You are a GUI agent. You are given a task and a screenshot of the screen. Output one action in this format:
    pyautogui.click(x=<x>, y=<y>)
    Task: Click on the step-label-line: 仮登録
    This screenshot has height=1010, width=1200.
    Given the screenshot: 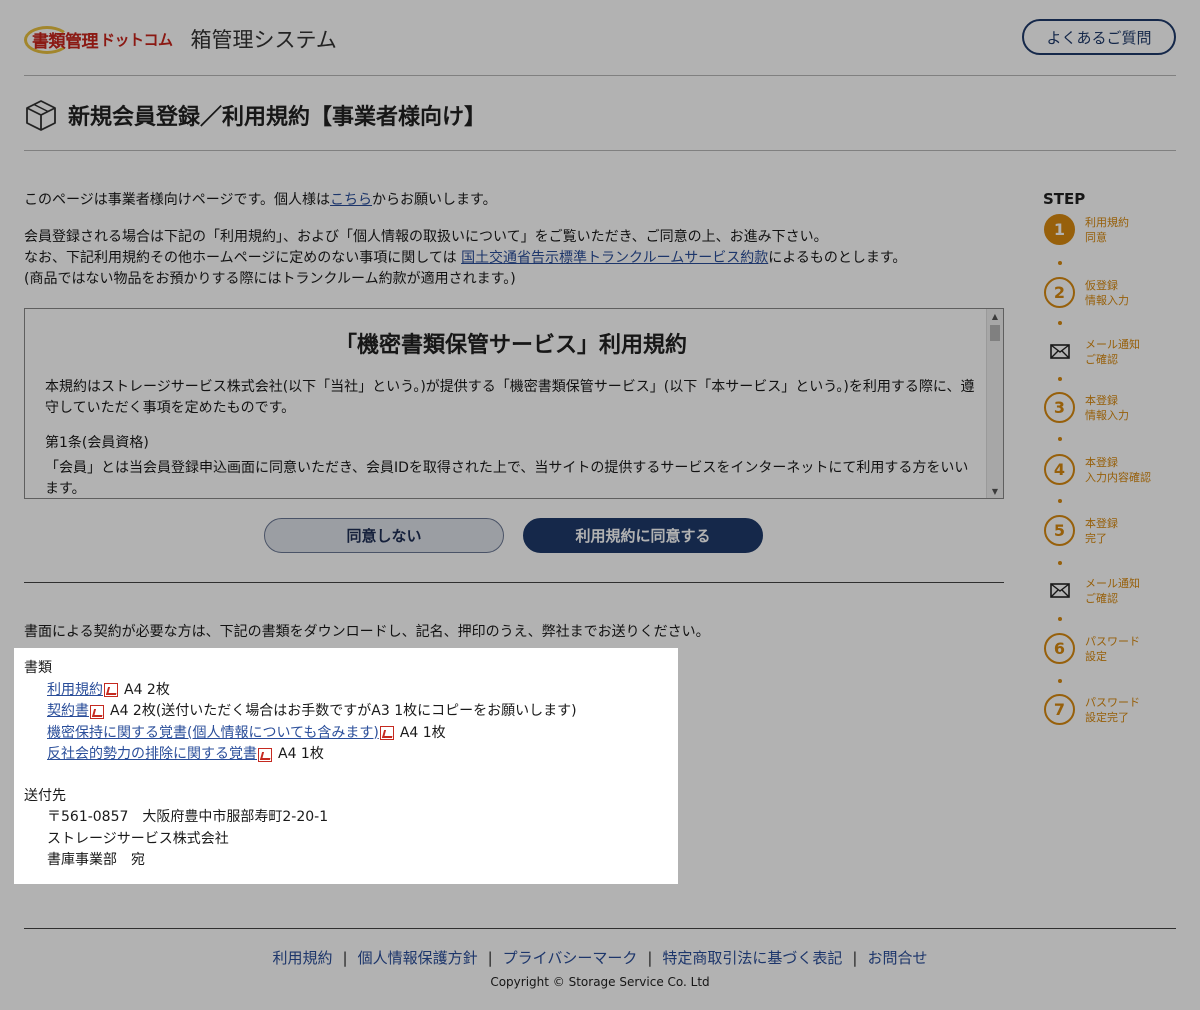 What is the action you would take?
    pyautogui.click(x=1101, y=285)
    